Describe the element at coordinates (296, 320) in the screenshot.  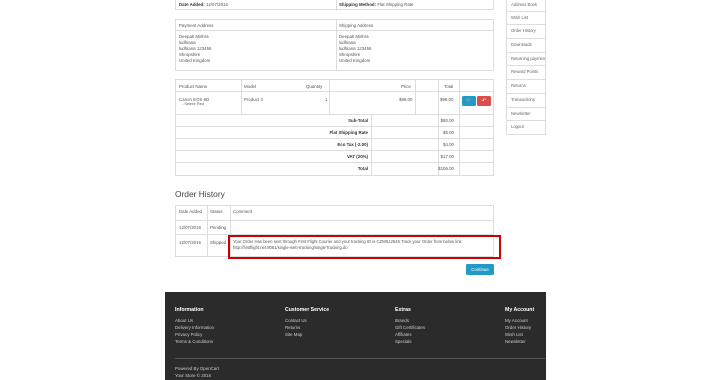
I see `footer-link-contact: Contact Us` at that location.